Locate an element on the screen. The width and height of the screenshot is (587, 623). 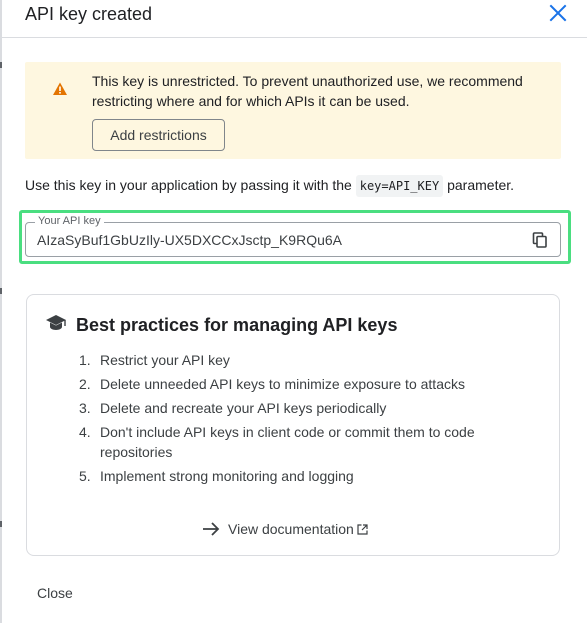
list-item-text: Restrict your API key is located at coordinates (165, 360).